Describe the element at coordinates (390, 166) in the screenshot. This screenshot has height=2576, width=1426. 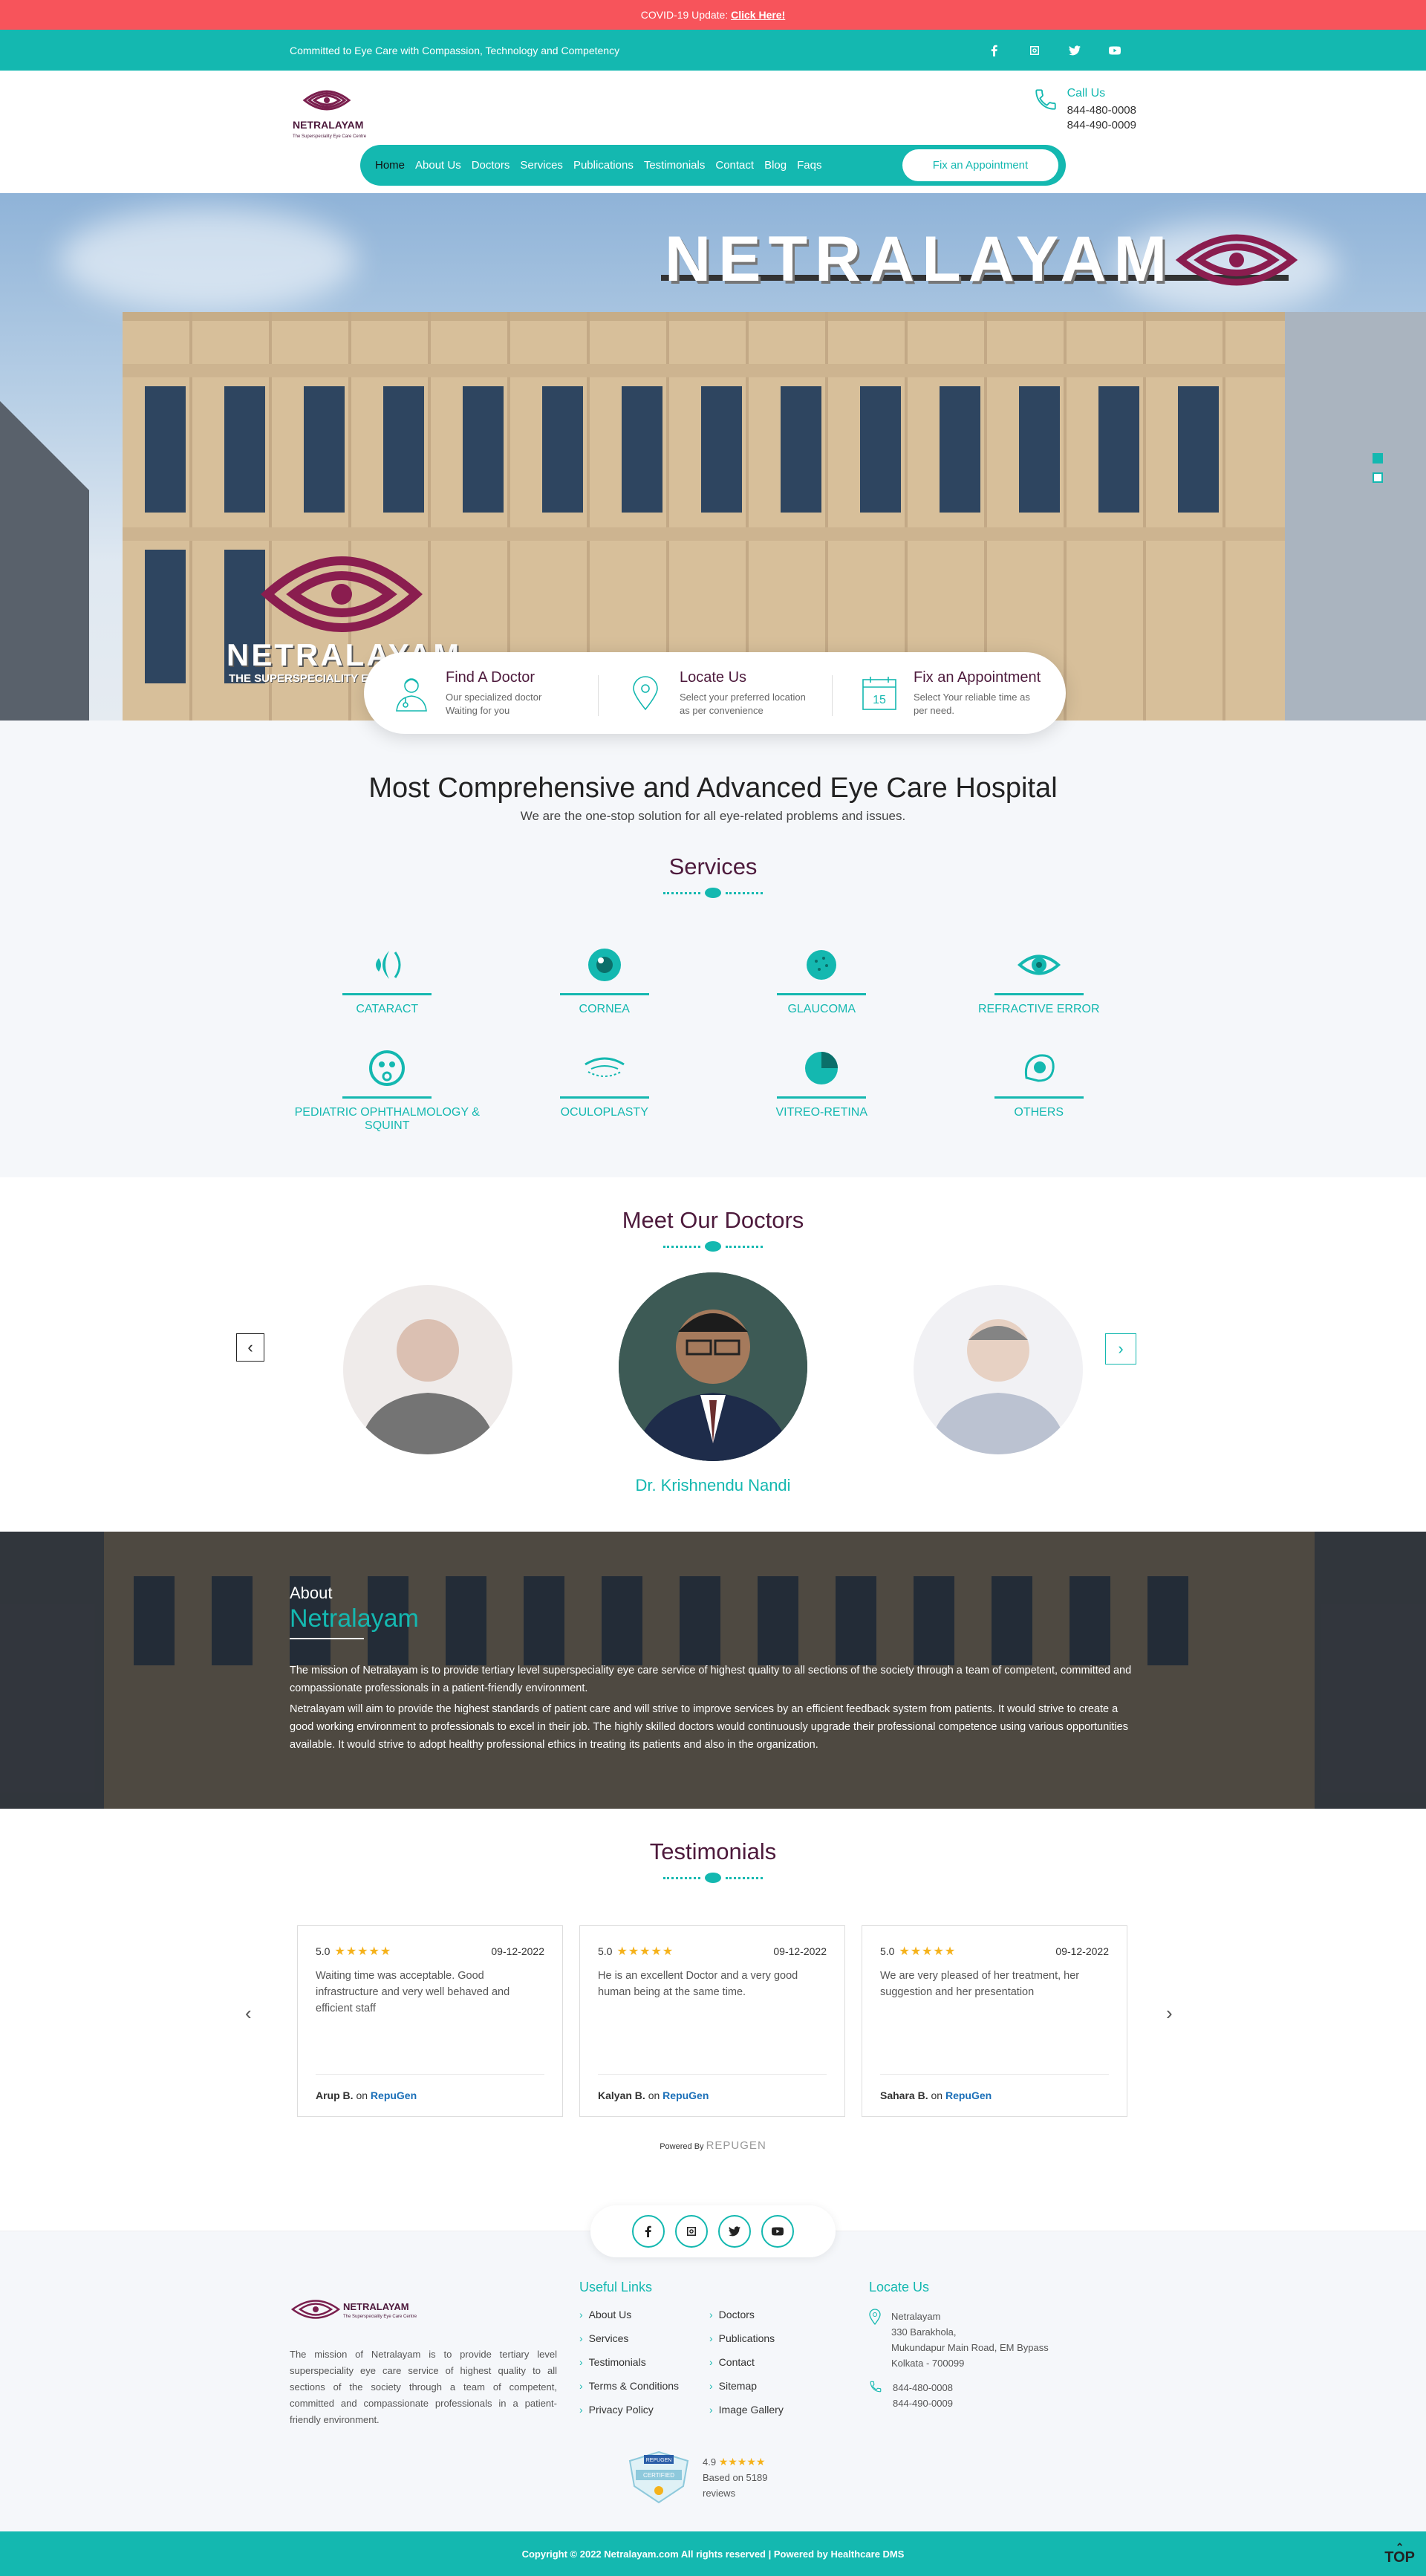
I see `nav-home: Home` at that location.